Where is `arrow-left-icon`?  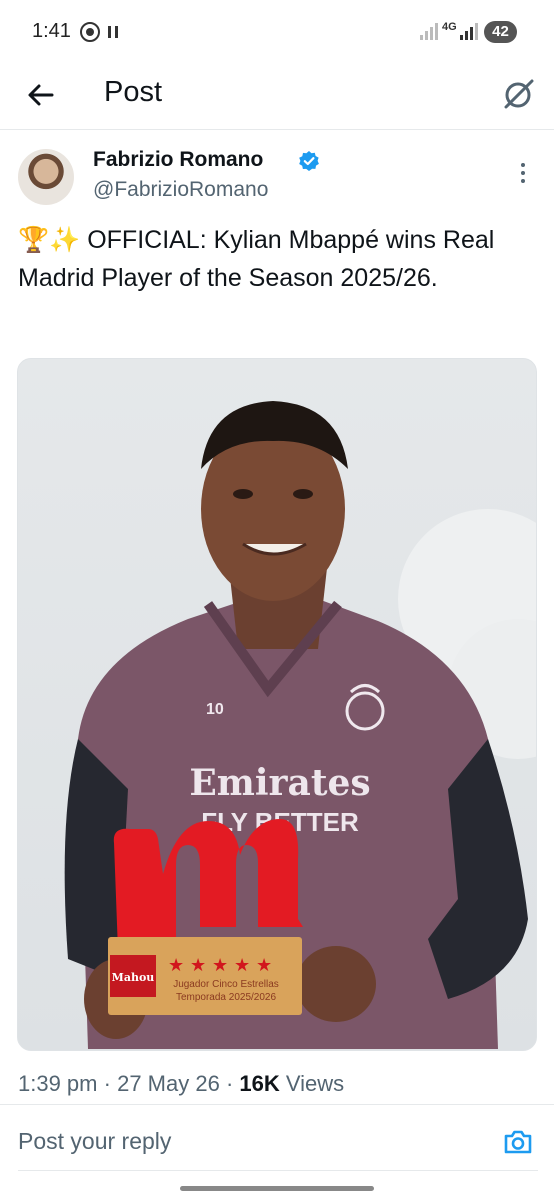 arrow-left-icon is located at coordinates (41, 95).